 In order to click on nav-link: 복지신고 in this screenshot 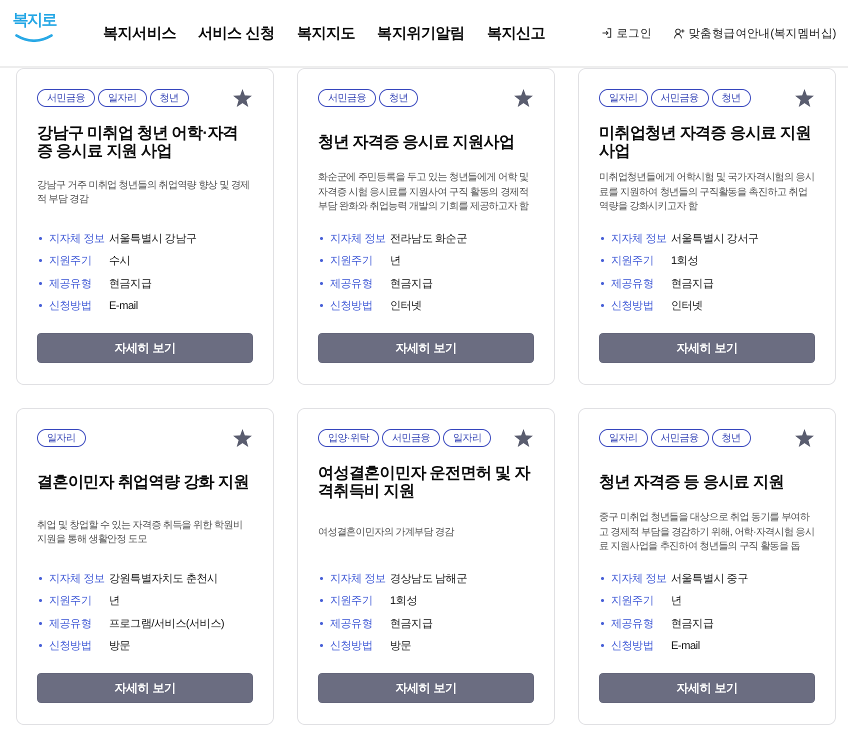, I will do `click(516, 33)`.